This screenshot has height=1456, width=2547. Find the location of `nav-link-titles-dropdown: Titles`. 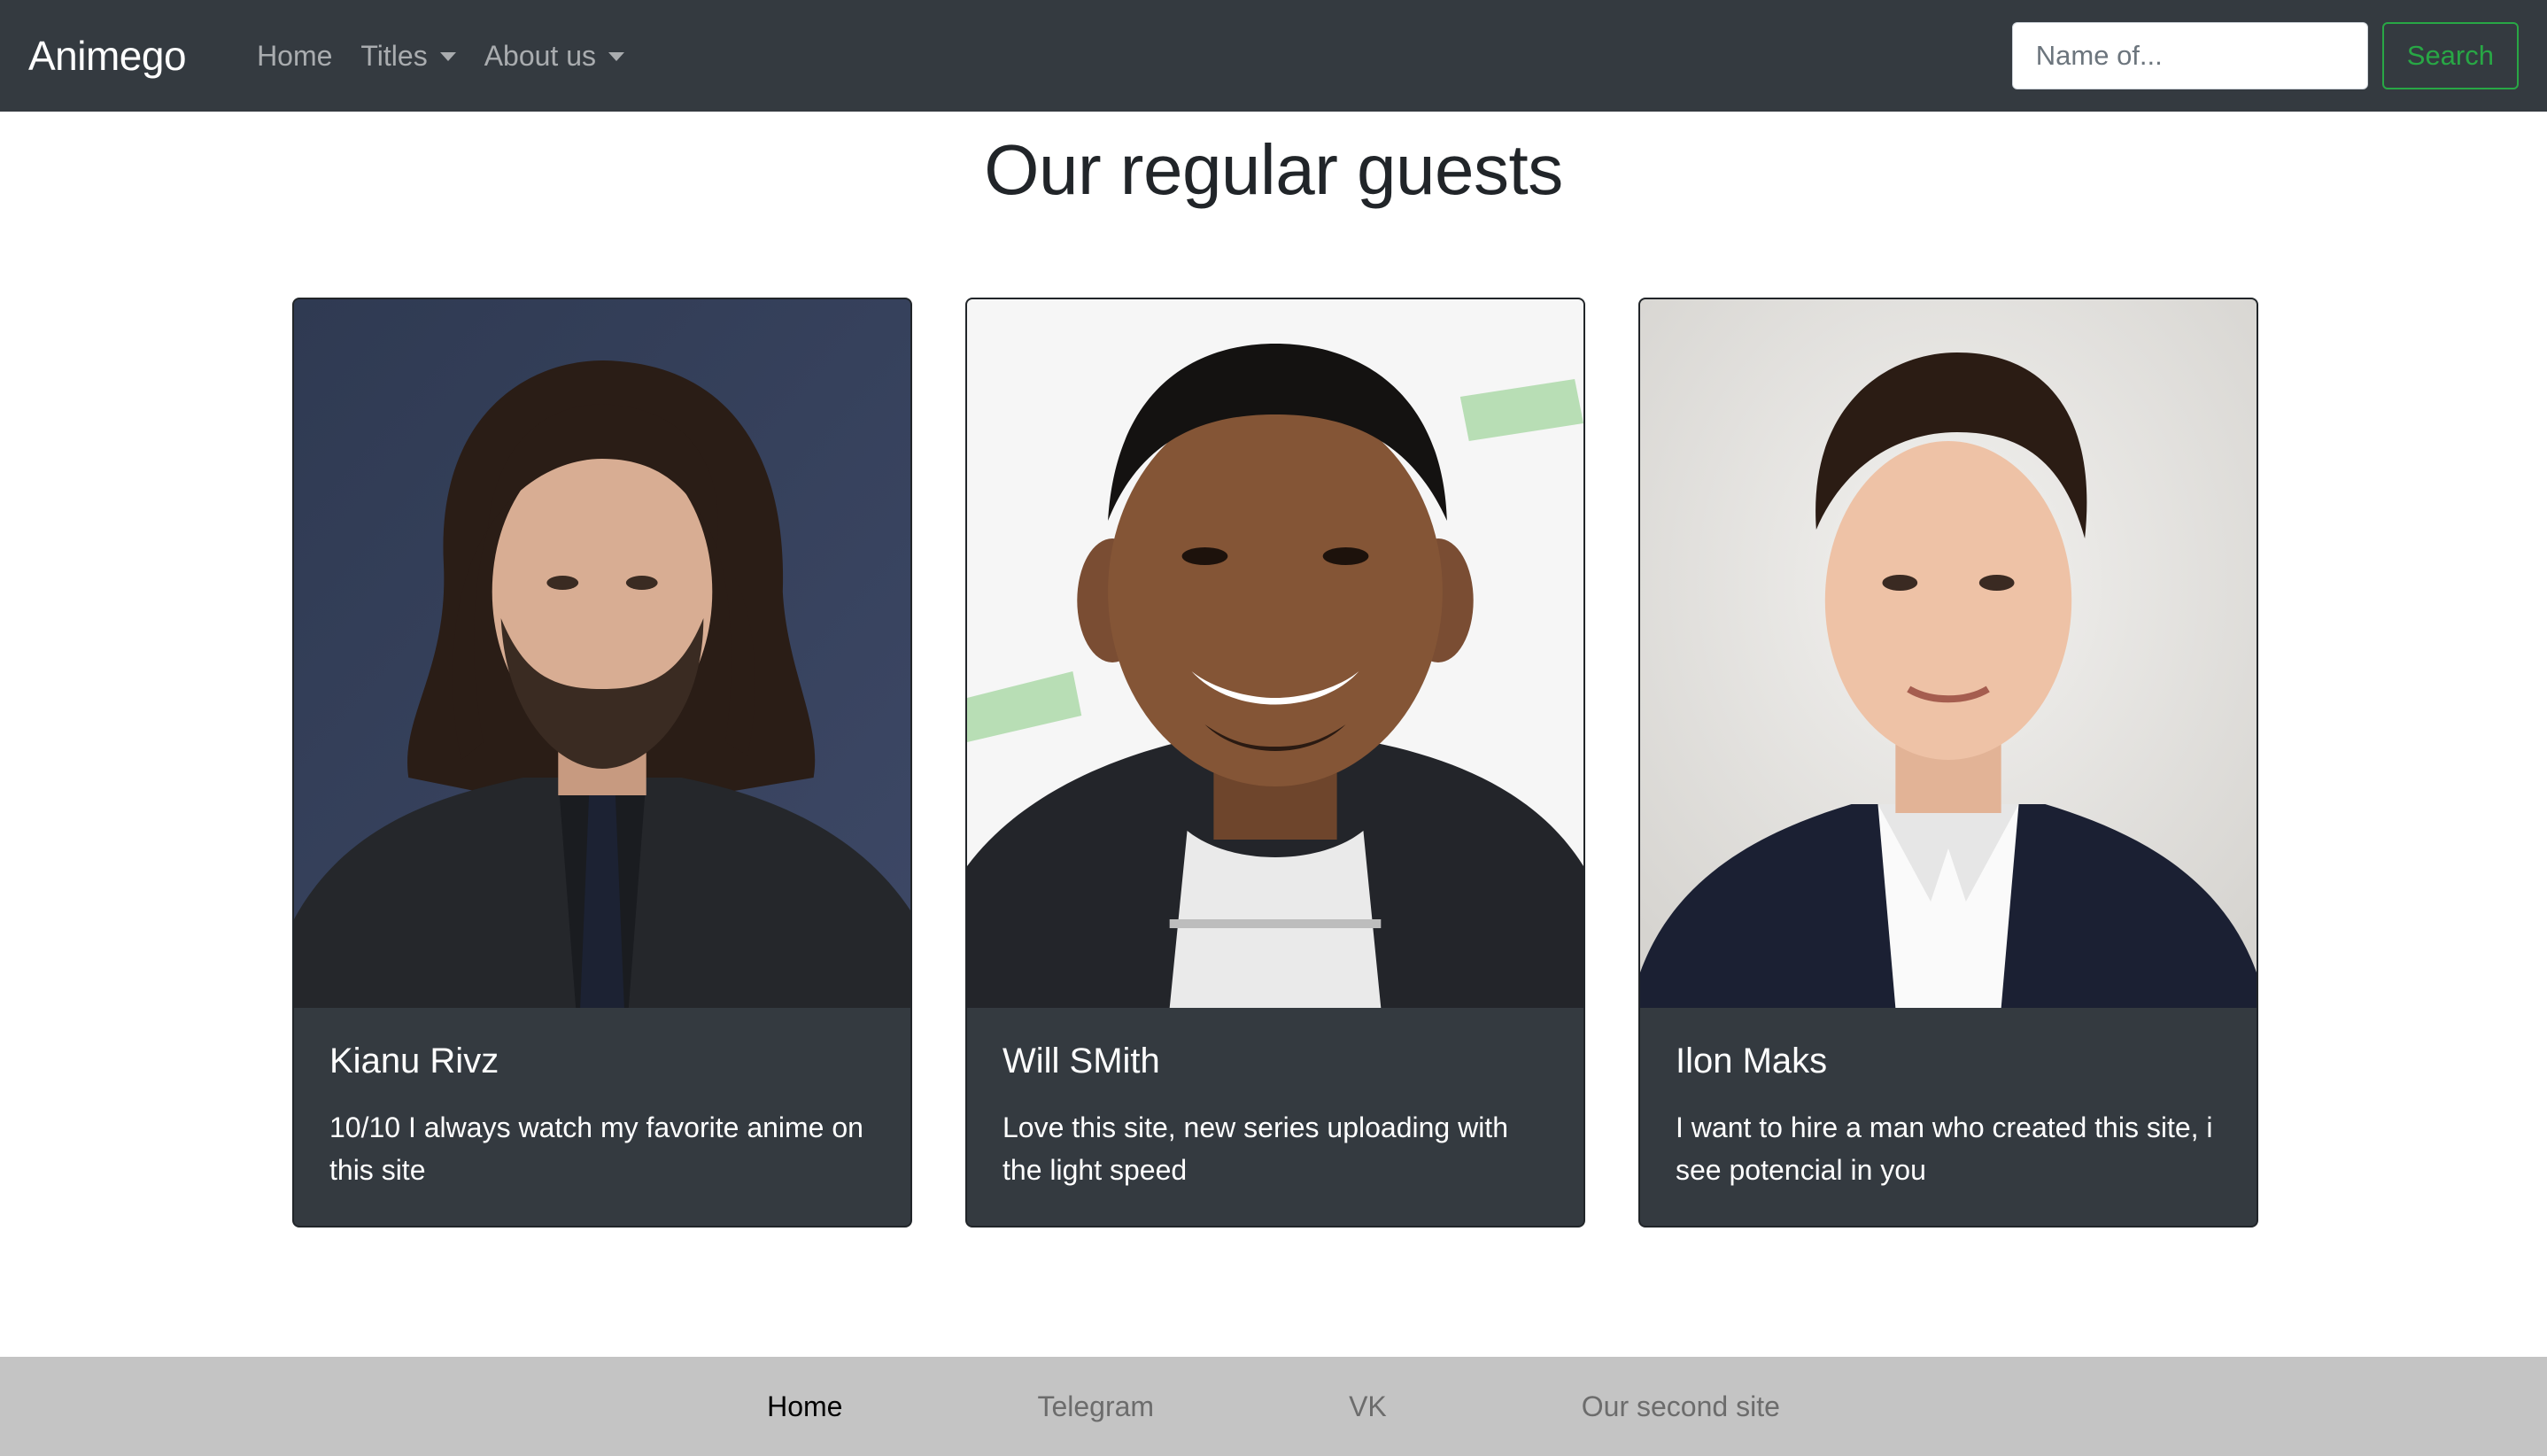

nav-link-titles-dropdown: Titles is located at coordinates (408, 56).